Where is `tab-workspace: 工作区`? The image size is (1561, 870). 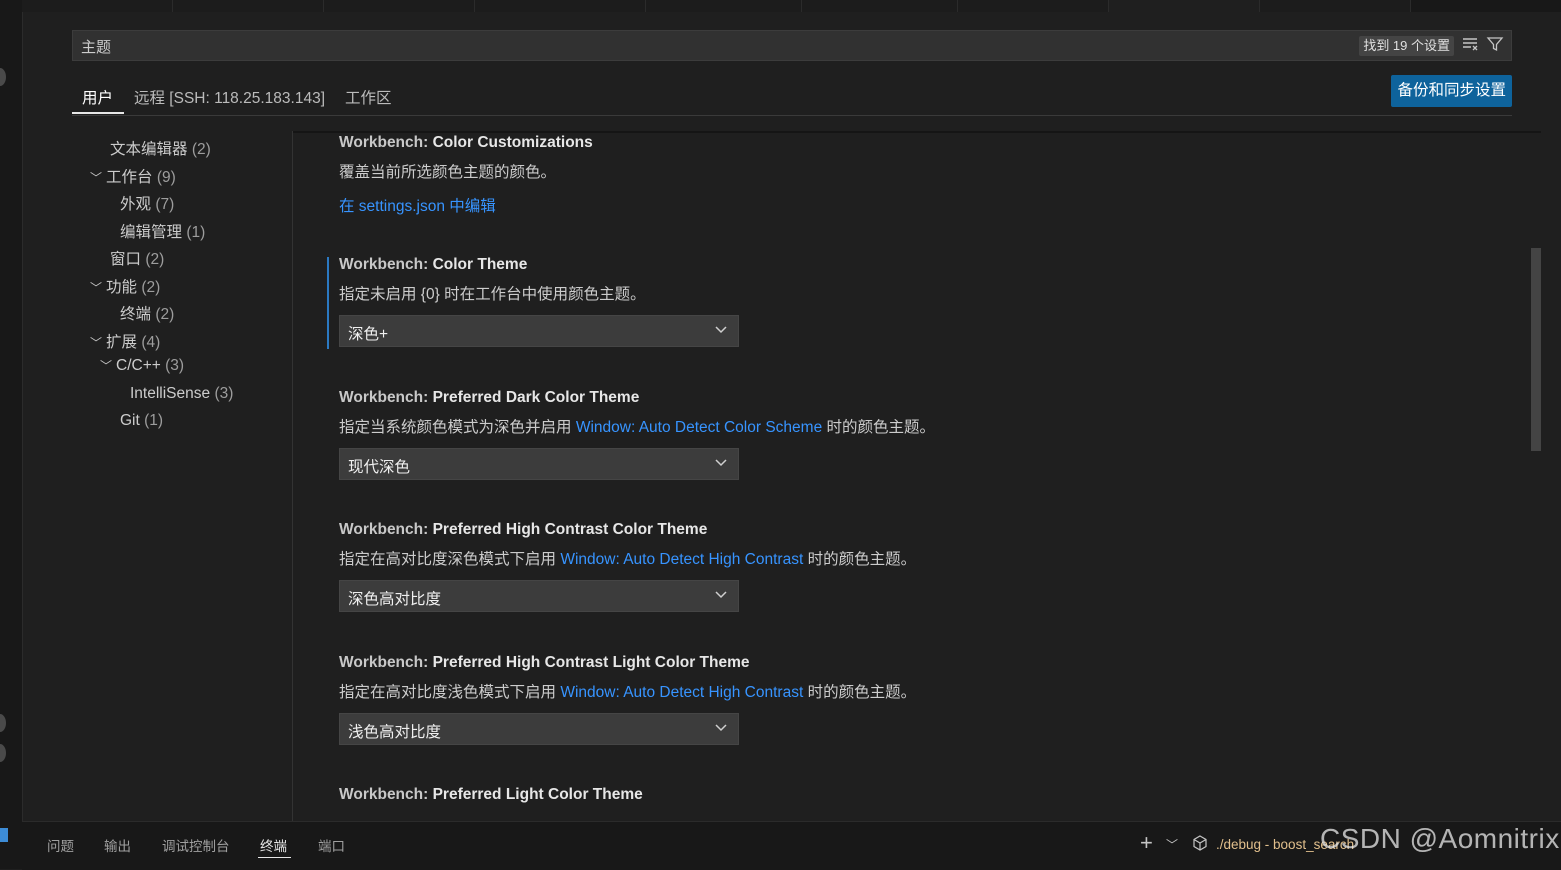 tab-workspace: 工作区 is located at coordinates (368, 97).